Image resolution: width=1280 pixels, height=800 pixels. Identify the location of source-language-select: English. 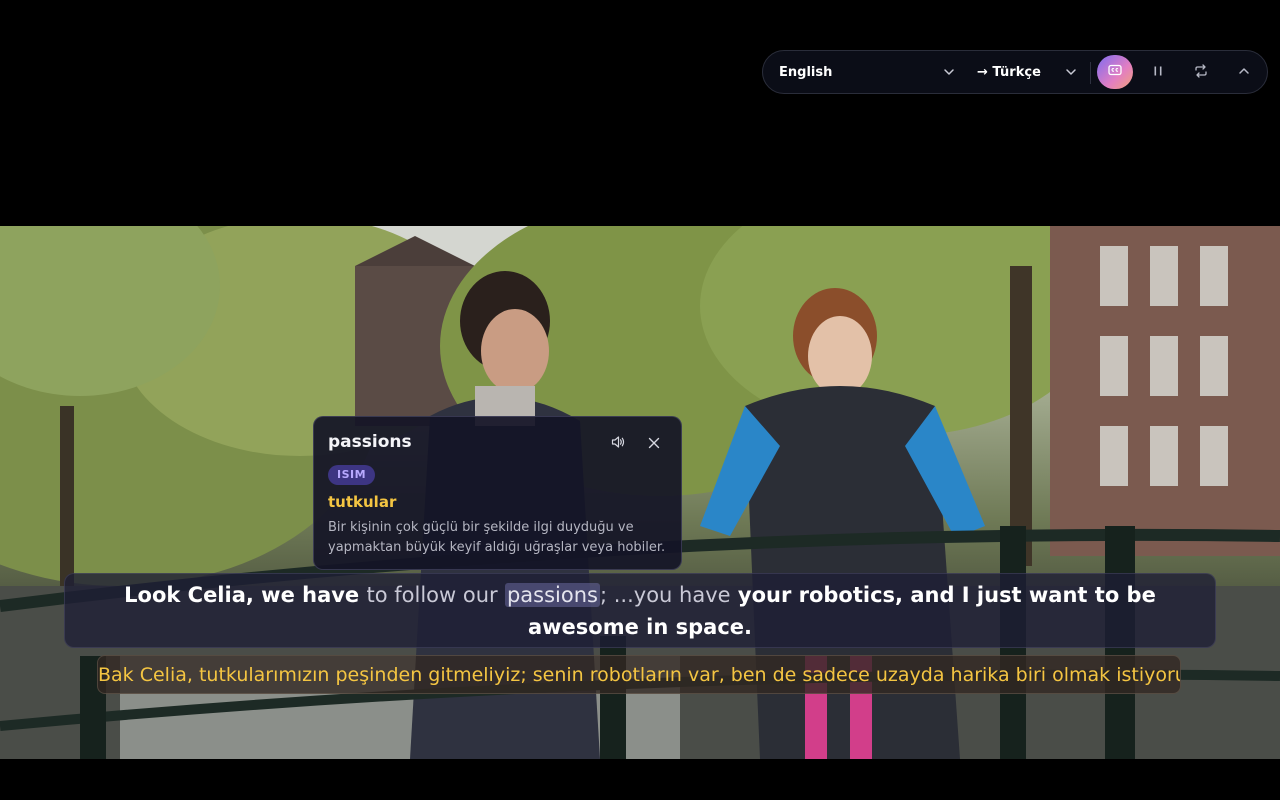
(867, 72).